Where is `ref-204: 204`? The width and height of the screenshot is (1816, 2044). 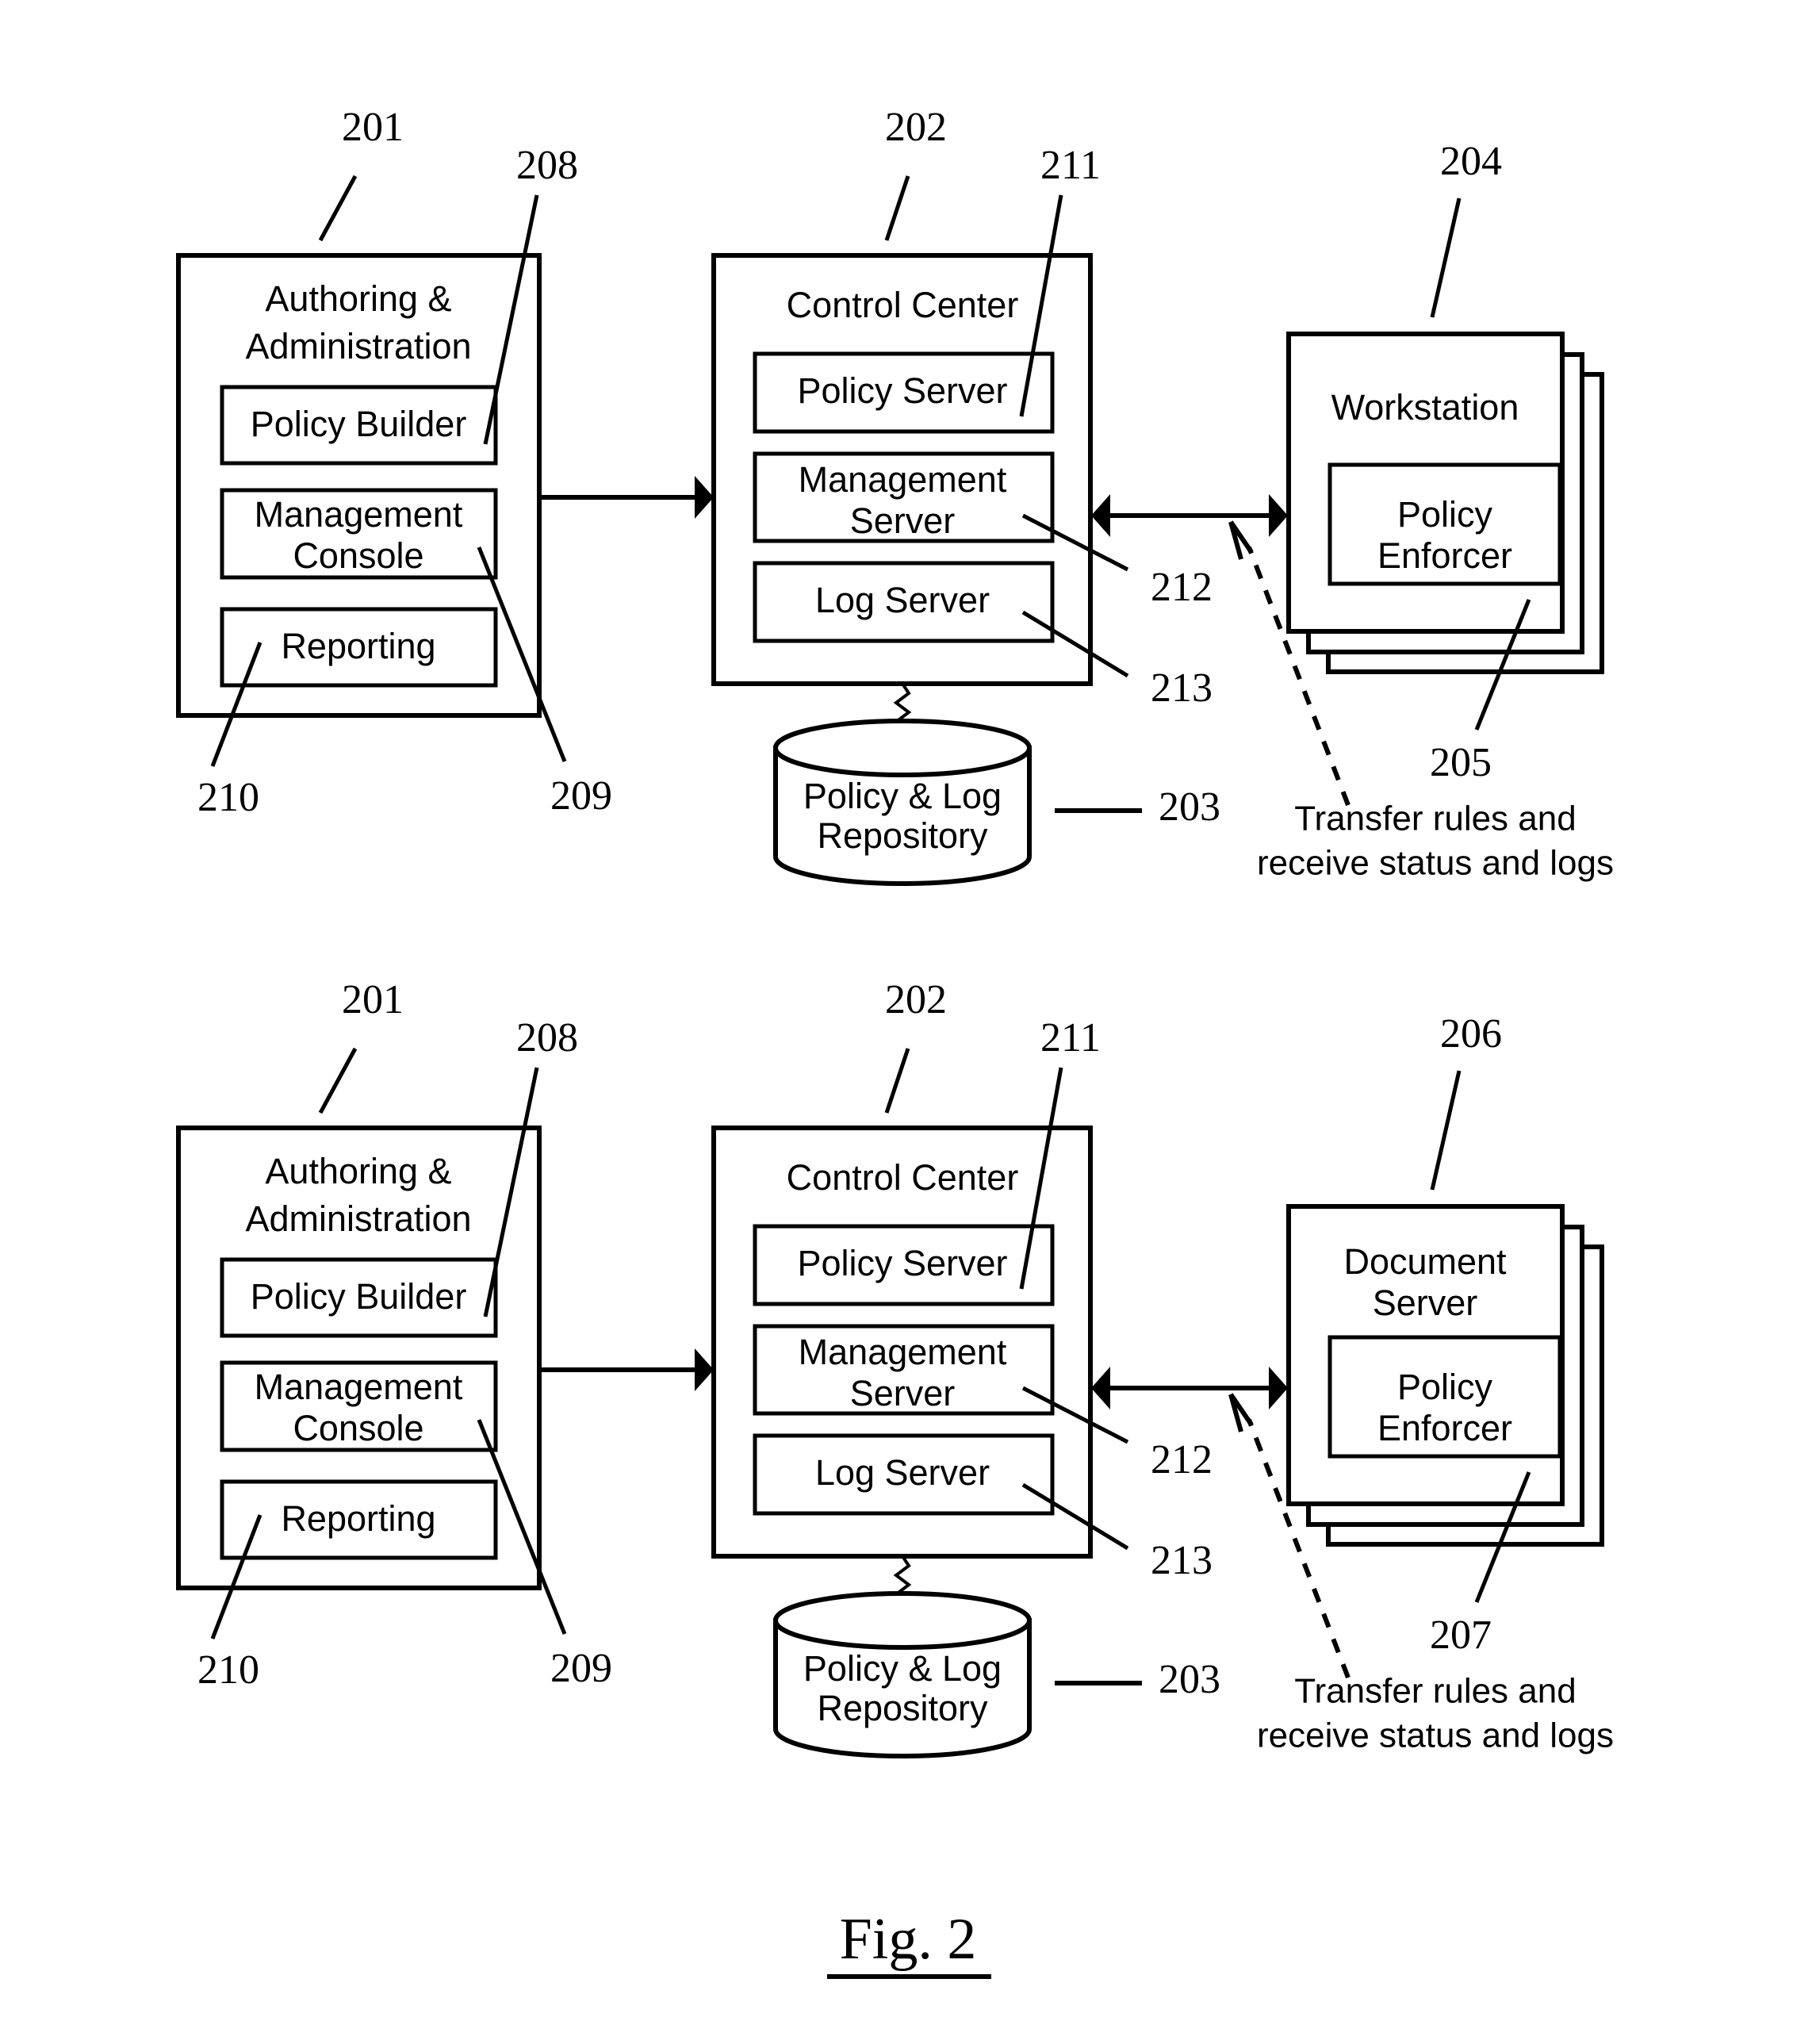 ref-204: 204 is located at coordinates (1471, 161).